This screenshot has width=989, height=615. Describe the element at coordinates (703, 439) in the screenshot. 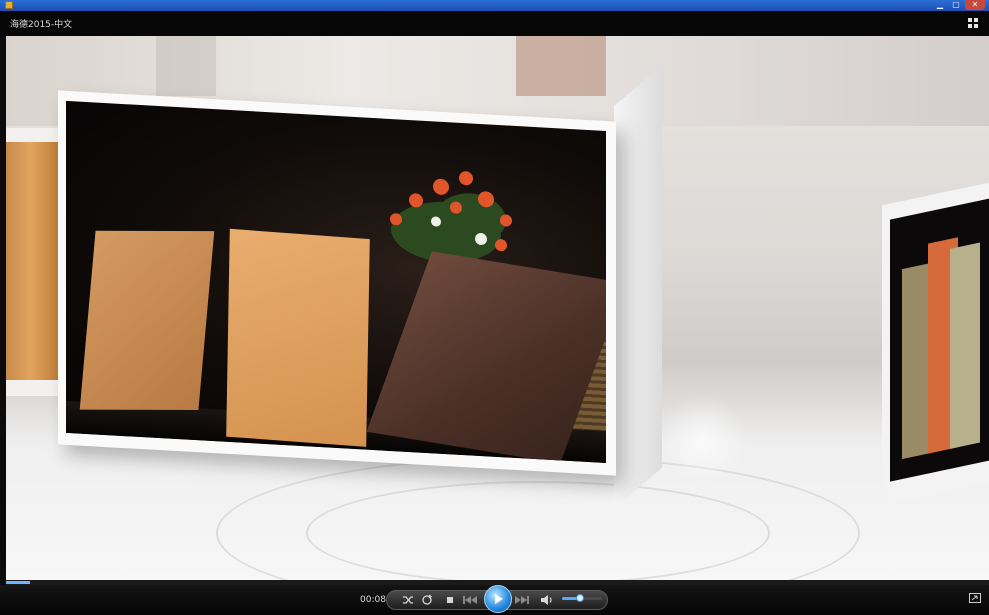

I see `light-glow` at that location.